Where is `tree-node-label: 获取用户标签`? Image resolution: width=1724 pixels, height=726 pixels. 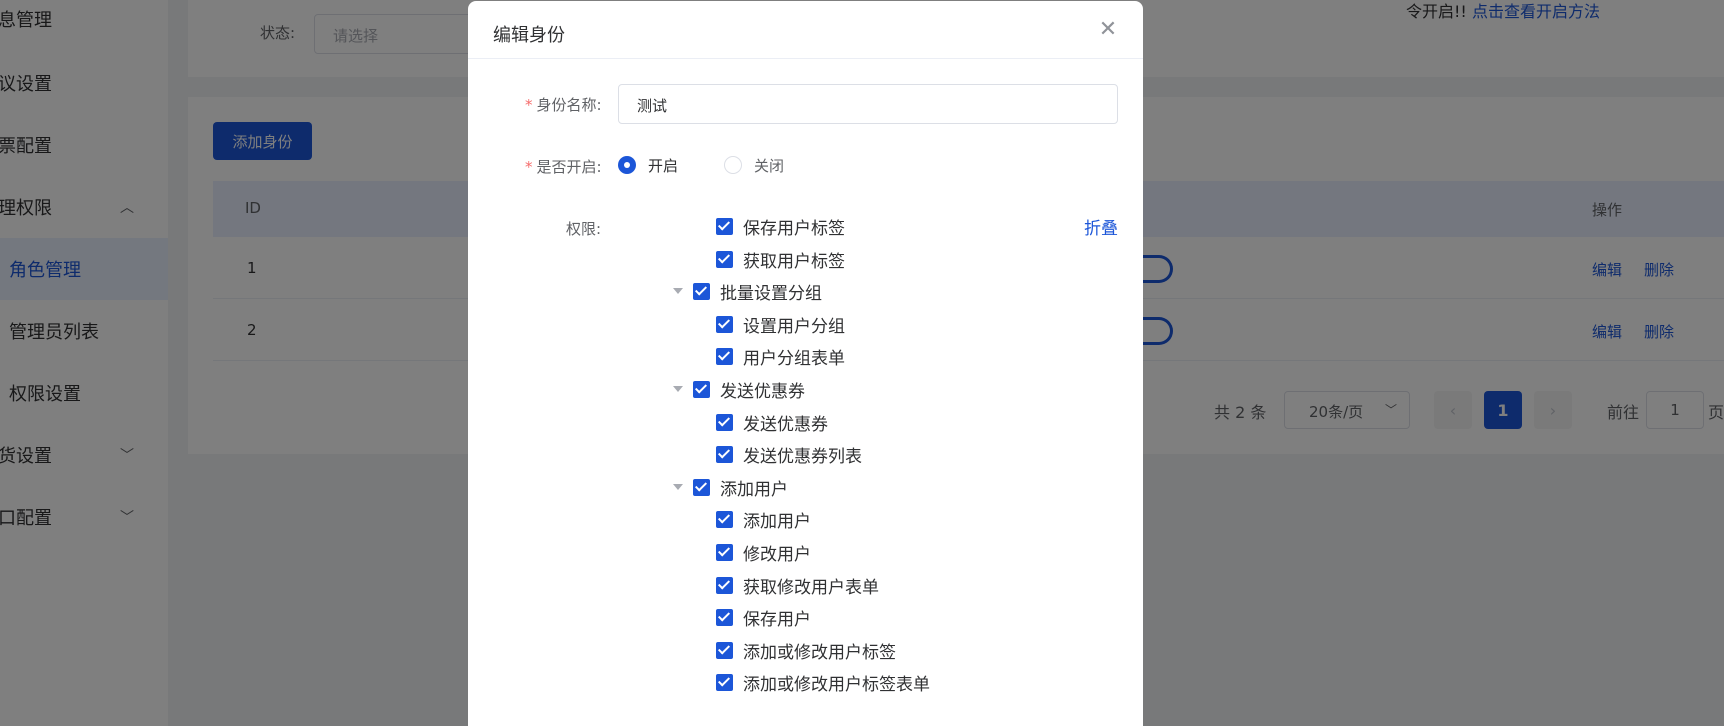 tree-node-label: 获取用户标签 is located at coordinates (794, 261).